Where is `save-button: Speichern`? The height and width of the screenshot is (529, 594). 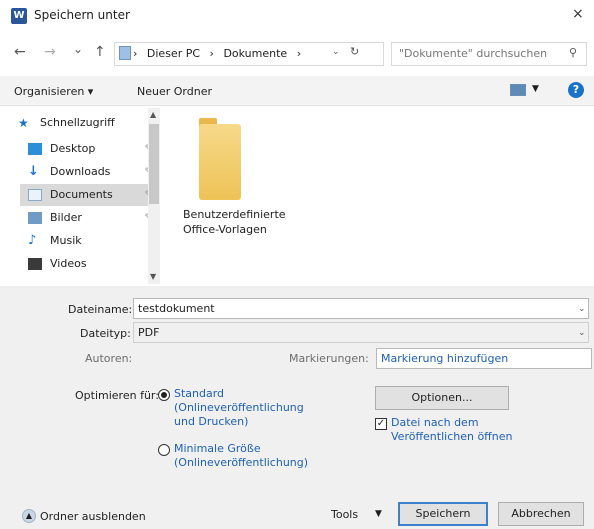
save-button: Speichern is located at coordinates (443, 514).